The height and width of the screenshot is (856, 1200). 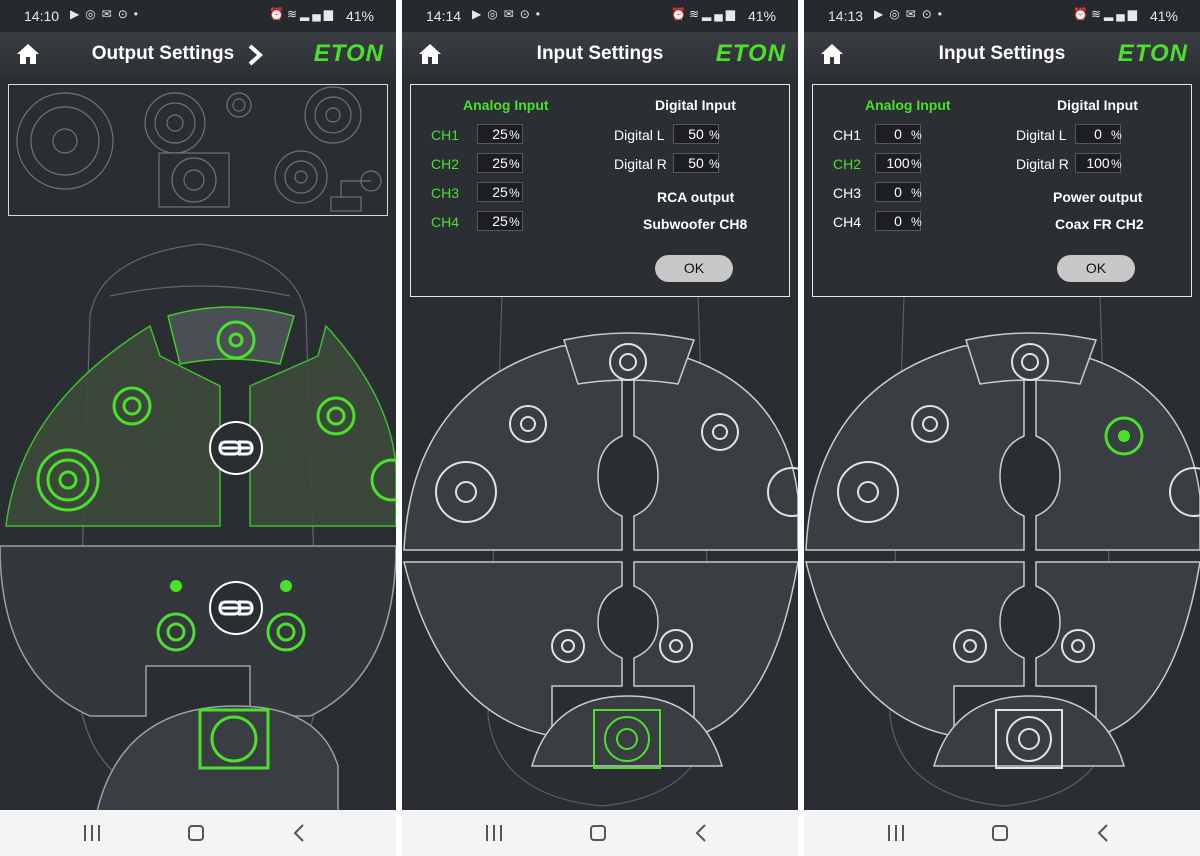 What do you see at coordinates (163, 53) in the screenshot?
I see `page-title: Output Settings` at bounding box center [163, 53].